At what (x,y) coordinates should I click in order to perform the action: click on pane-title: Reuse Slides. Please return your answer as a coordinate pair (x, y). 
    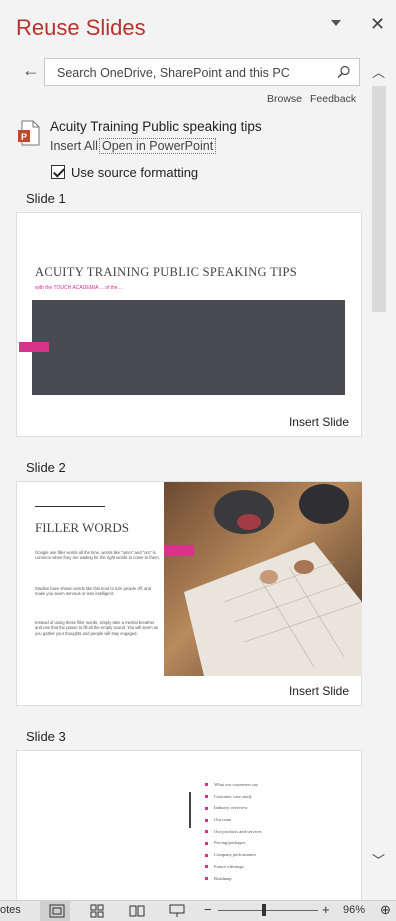
    Looking at the image, I should click on (81, 27).